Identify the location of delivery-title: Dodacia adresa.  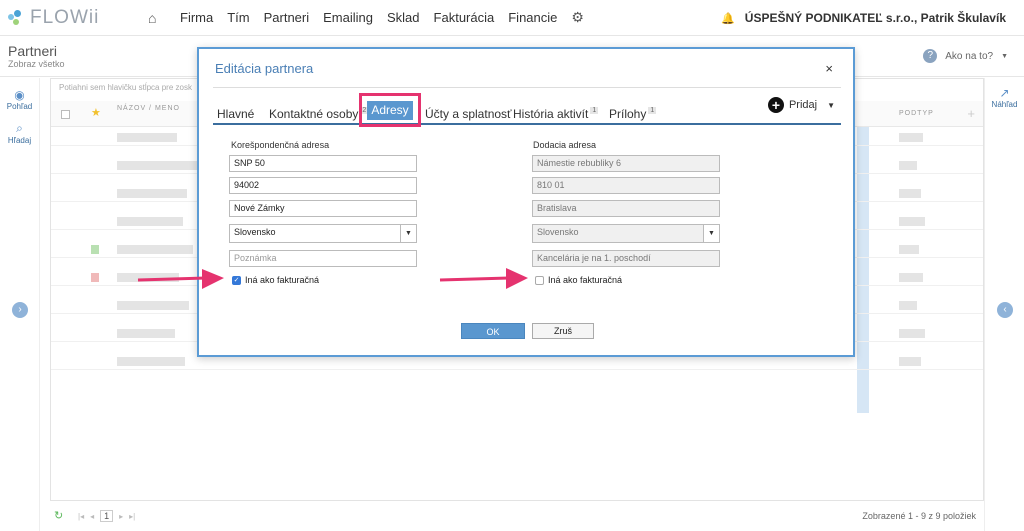
(565, 145).